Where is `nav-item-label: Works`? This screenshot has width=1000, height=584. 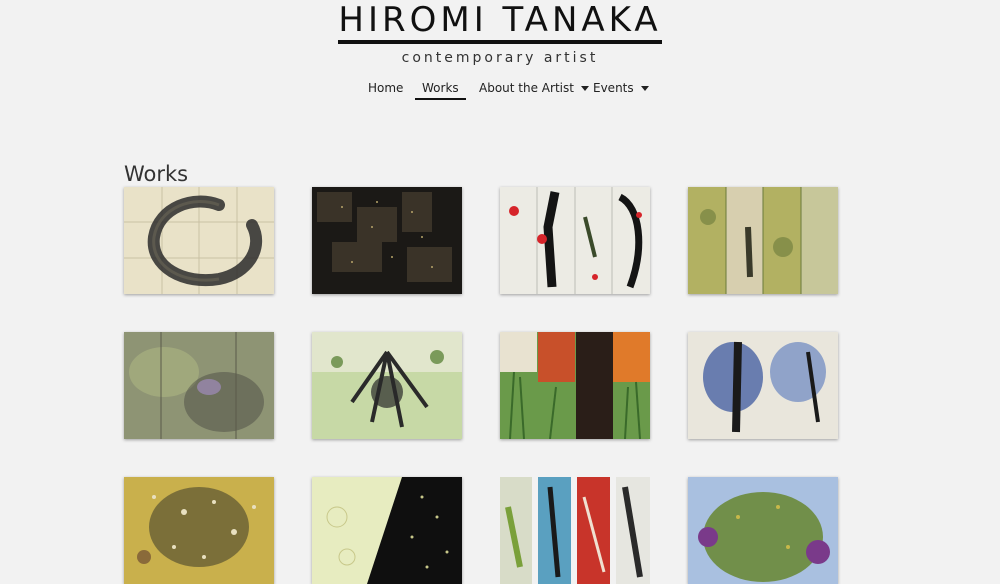 nav-item-label: Works is located at coordinates (440, 88).